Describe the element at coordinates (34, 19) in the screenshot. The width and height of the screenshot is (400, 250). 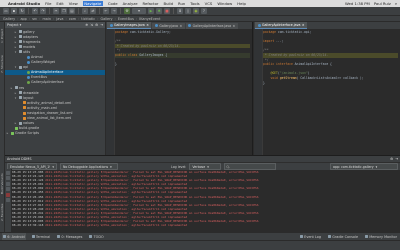
I see `breadcrumb-item: src` at that location.